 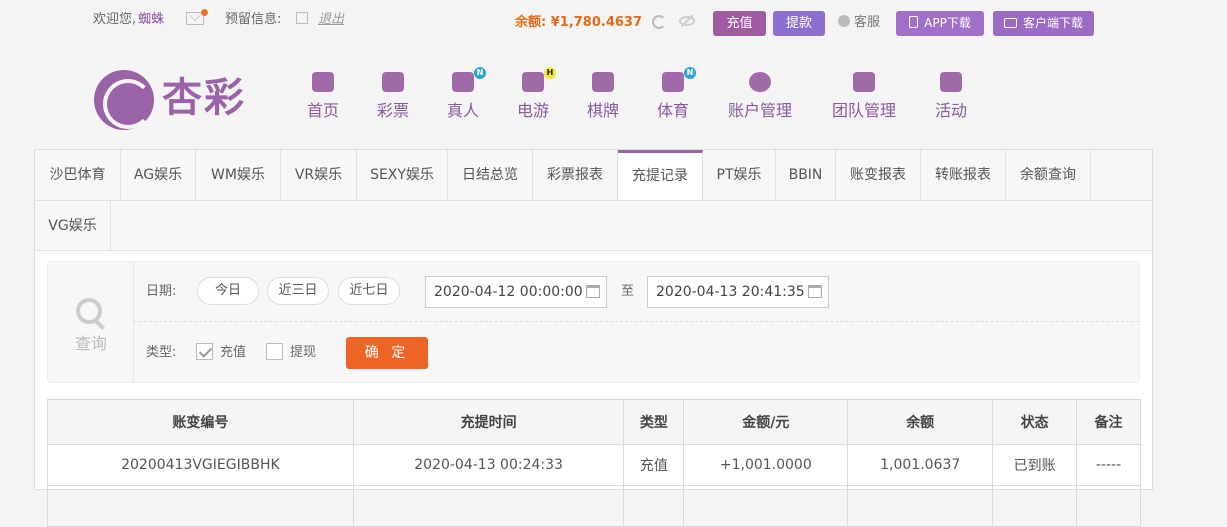 I want to click on last-three-days-button: 近三日, so click(x=298, y=291).